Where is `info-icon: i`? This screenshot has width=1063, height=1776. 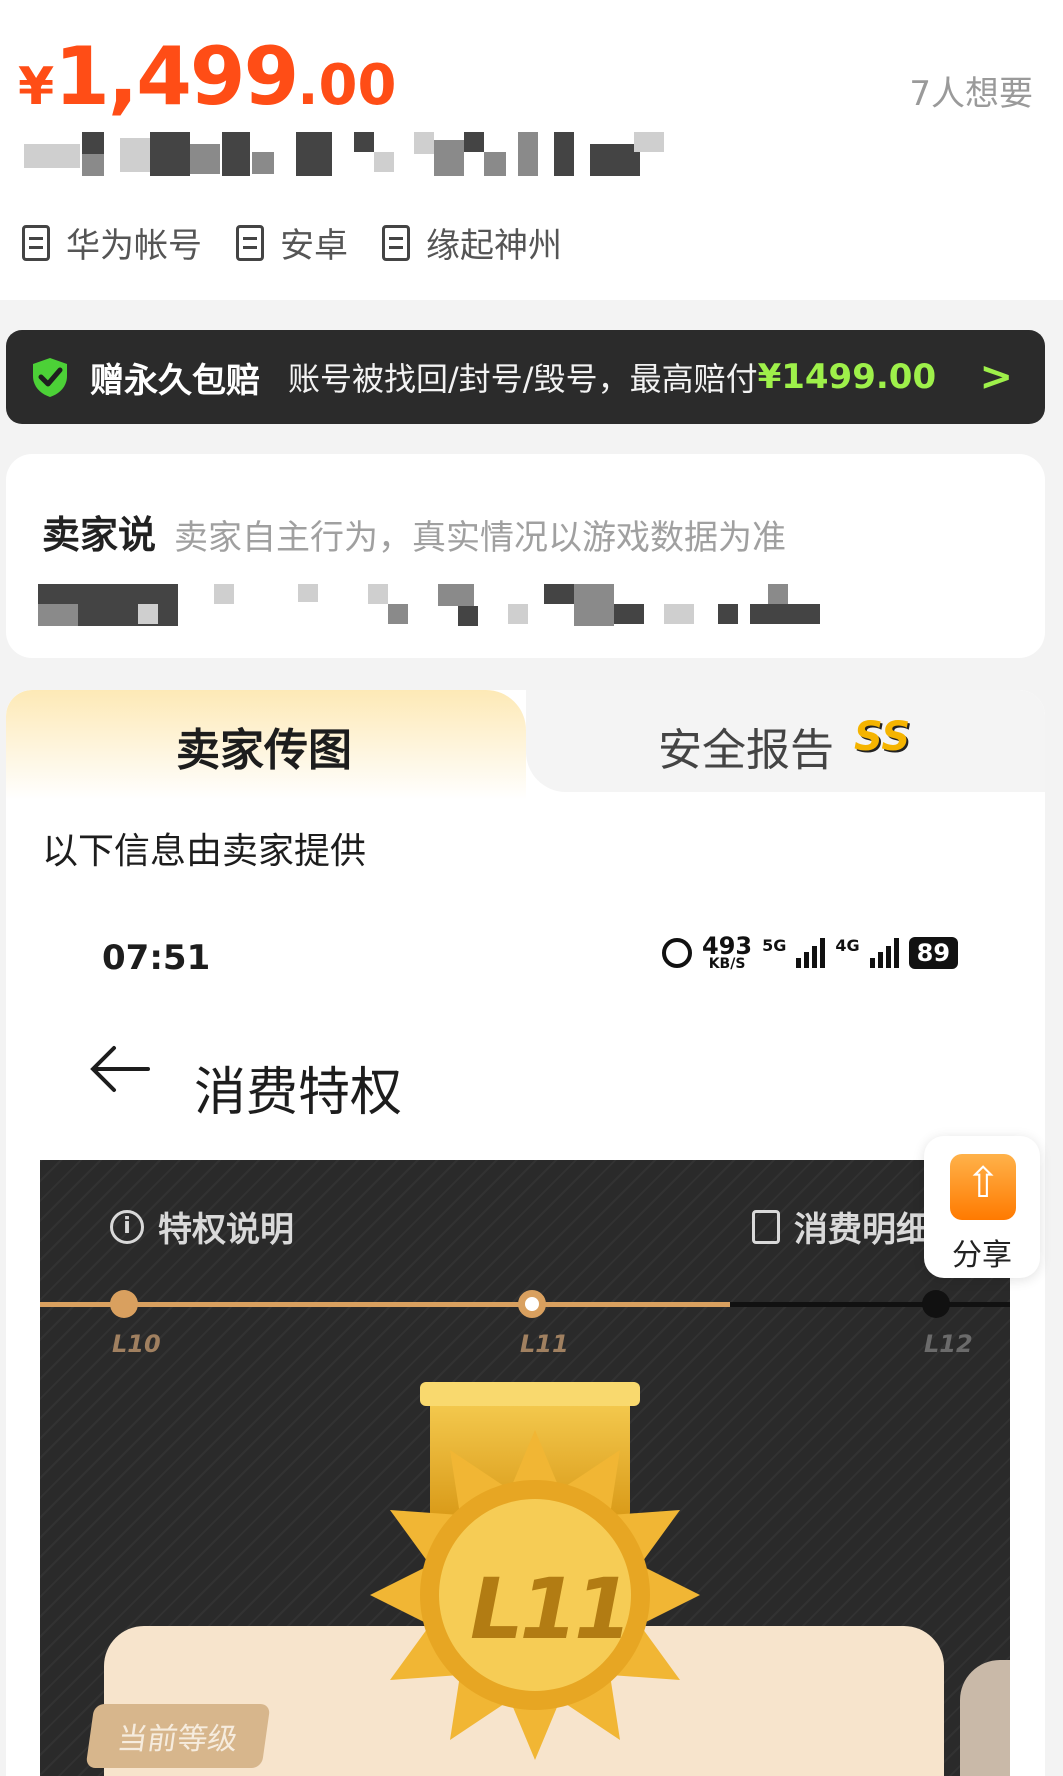 info-icon: i is located at coordinates (127, 1226).